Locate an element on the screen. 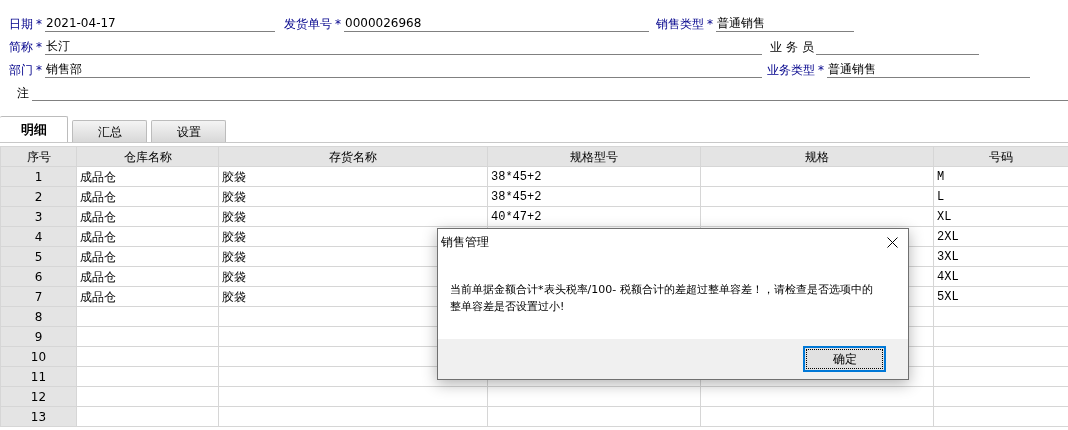 This screenshot has width=1068, height=430. input-field: 长汀 is located at coordinates (403, 46).